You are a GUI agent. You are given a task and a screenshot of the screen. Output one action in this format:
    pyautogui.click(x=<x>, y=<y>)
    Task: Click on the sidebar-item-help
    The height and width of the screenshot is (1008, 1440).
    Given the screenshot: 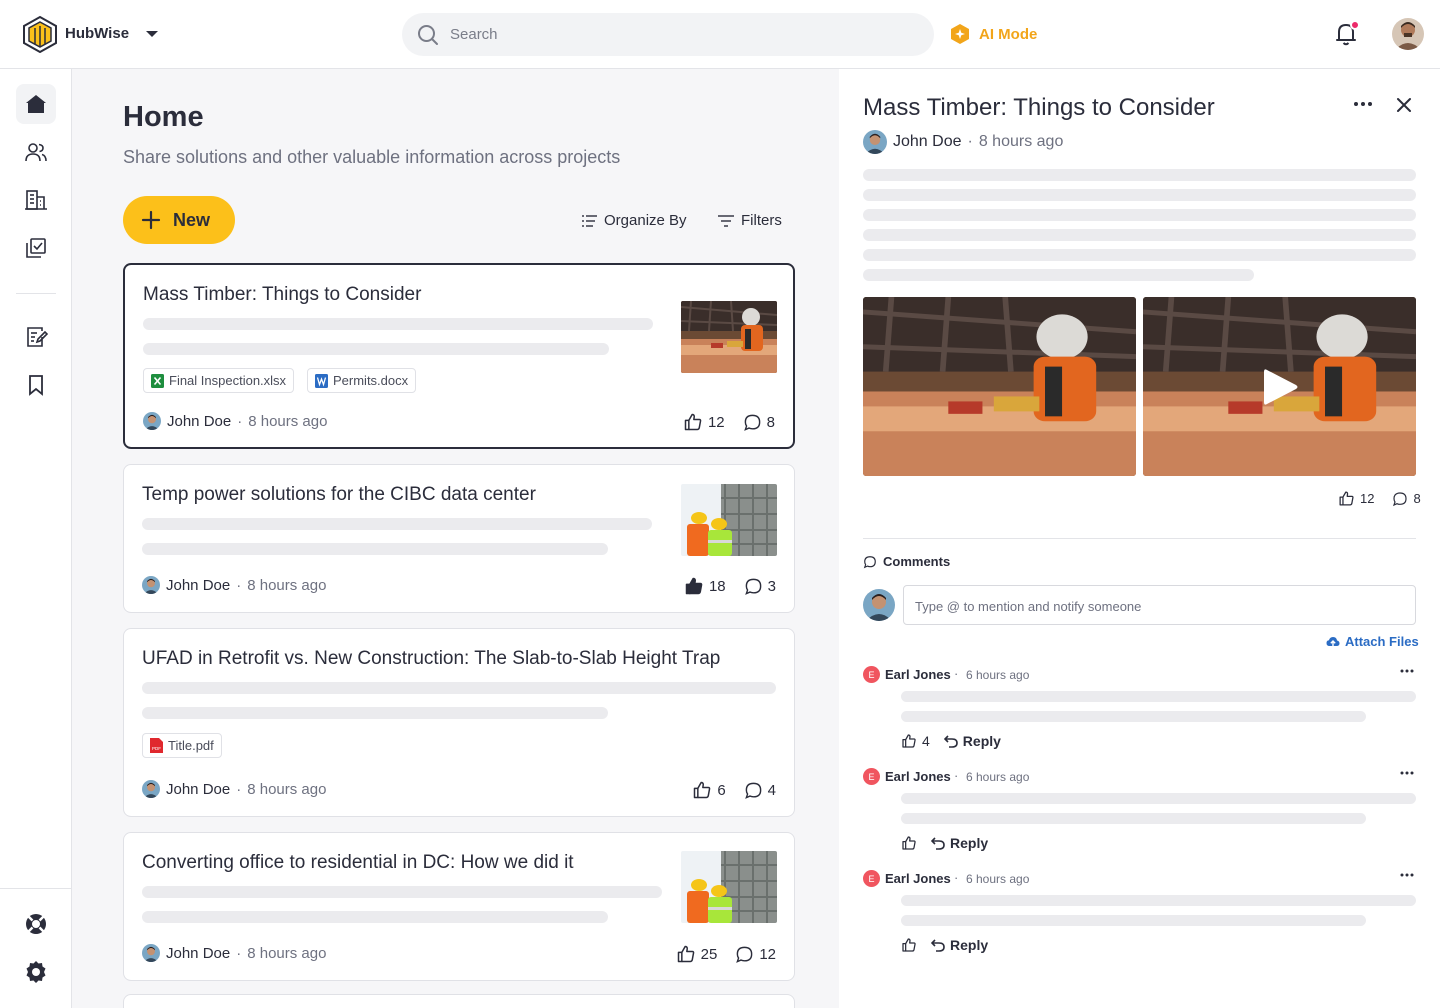 What is the action you would take?
    pyautogui.click(x=36, y=924)
    